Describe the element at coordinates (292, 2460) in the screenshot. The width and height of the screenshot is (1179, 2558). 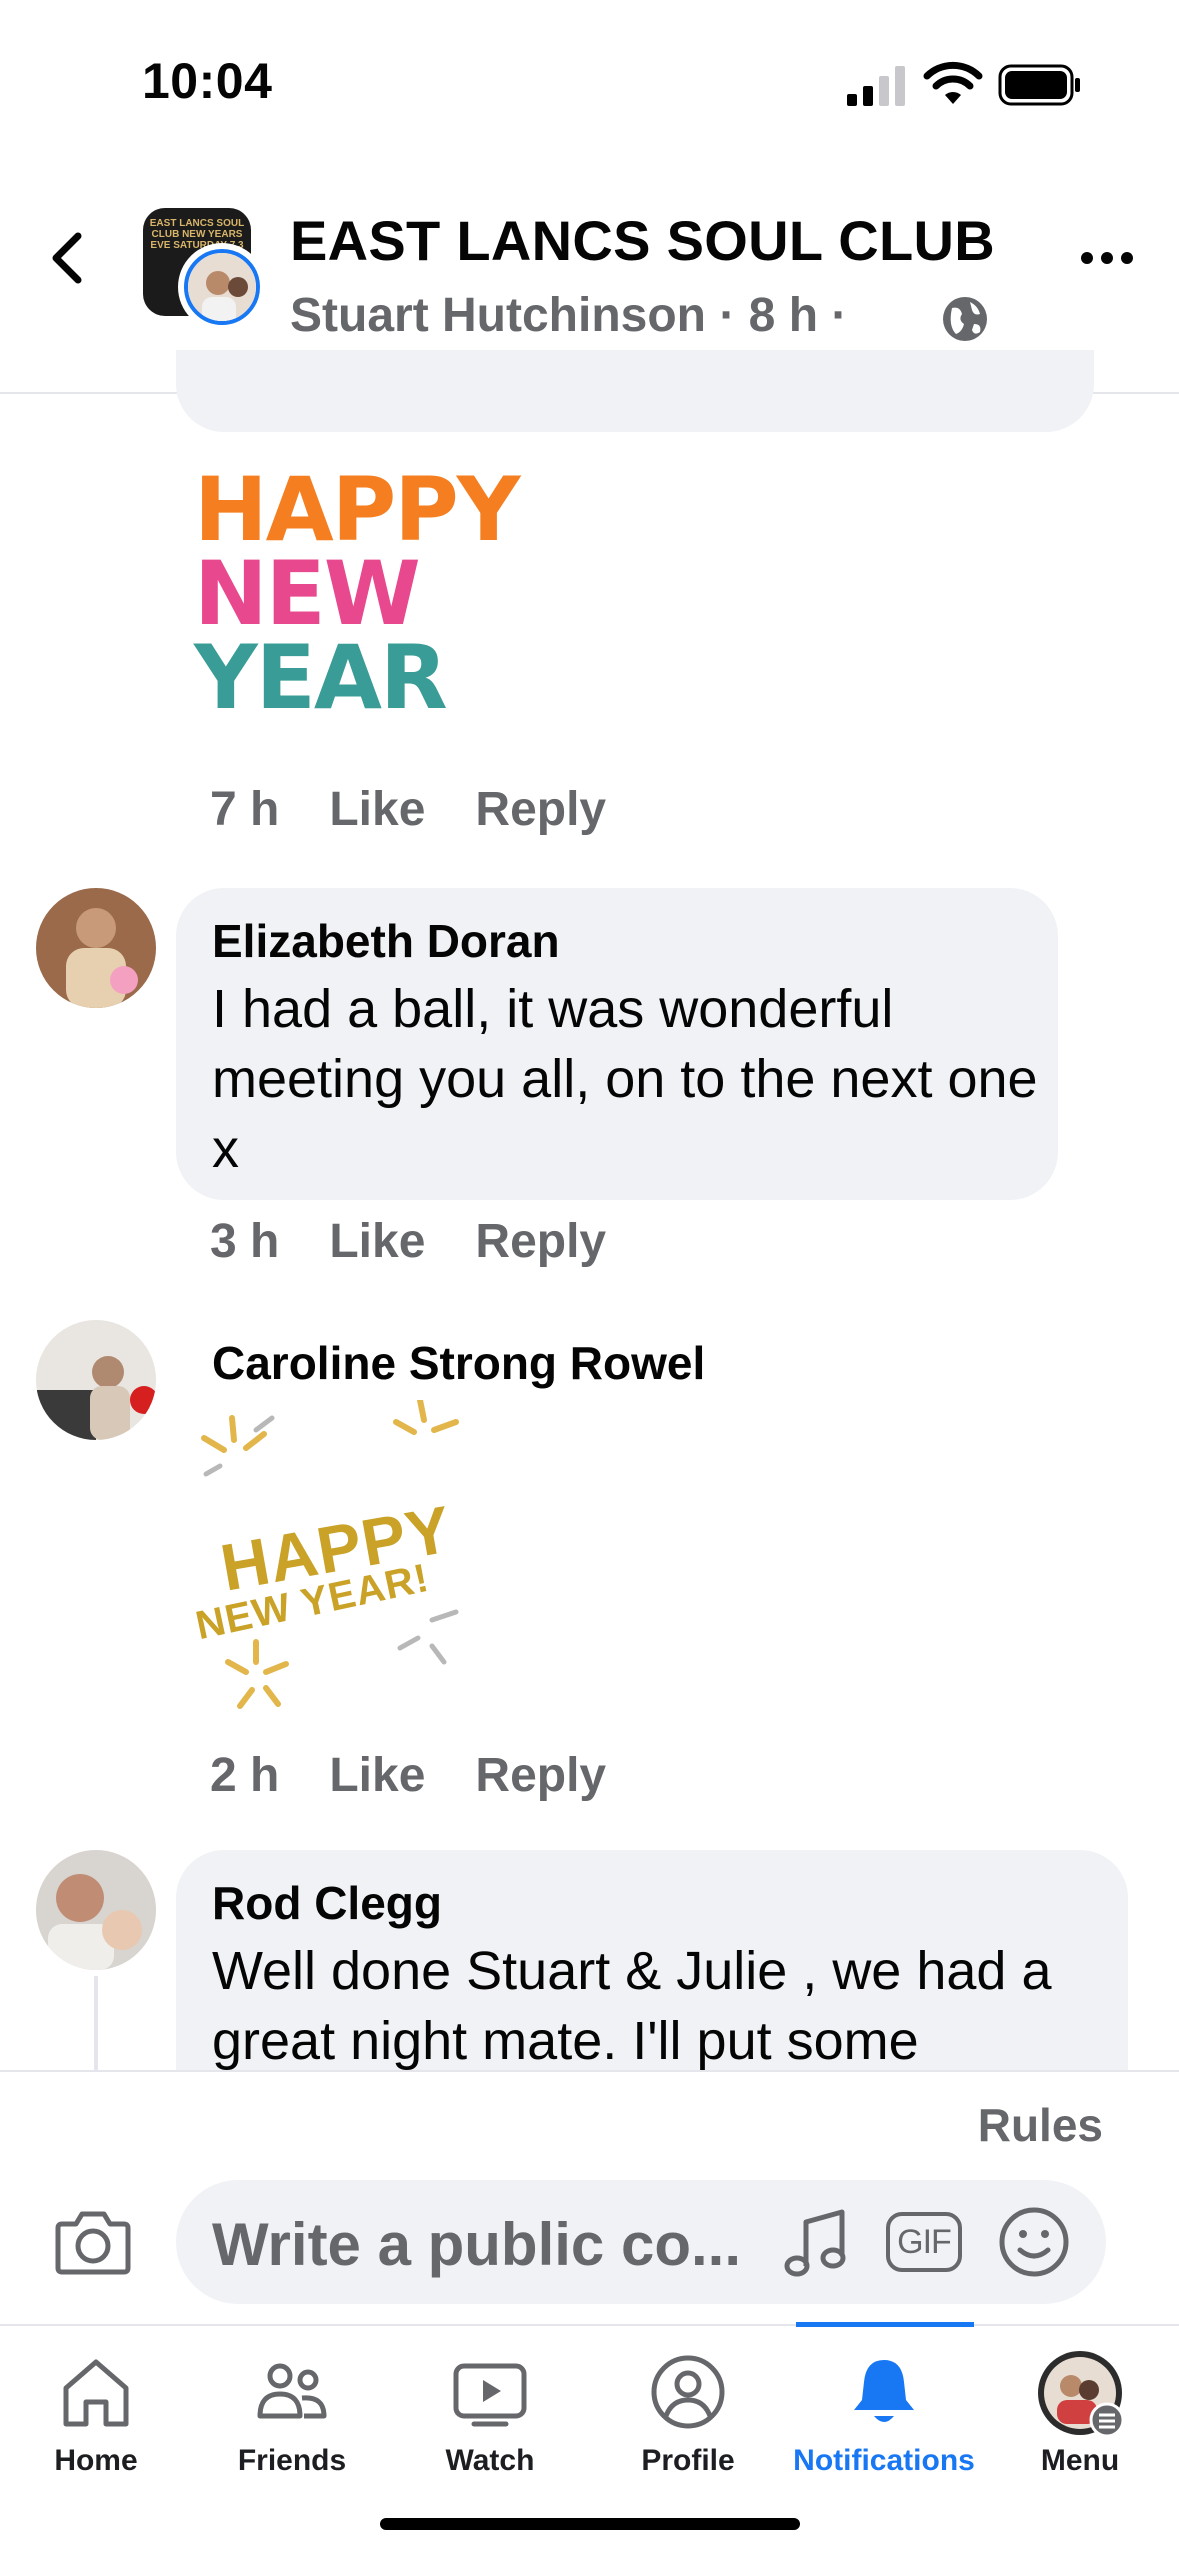
I see `tab-label: Friends` at that location.